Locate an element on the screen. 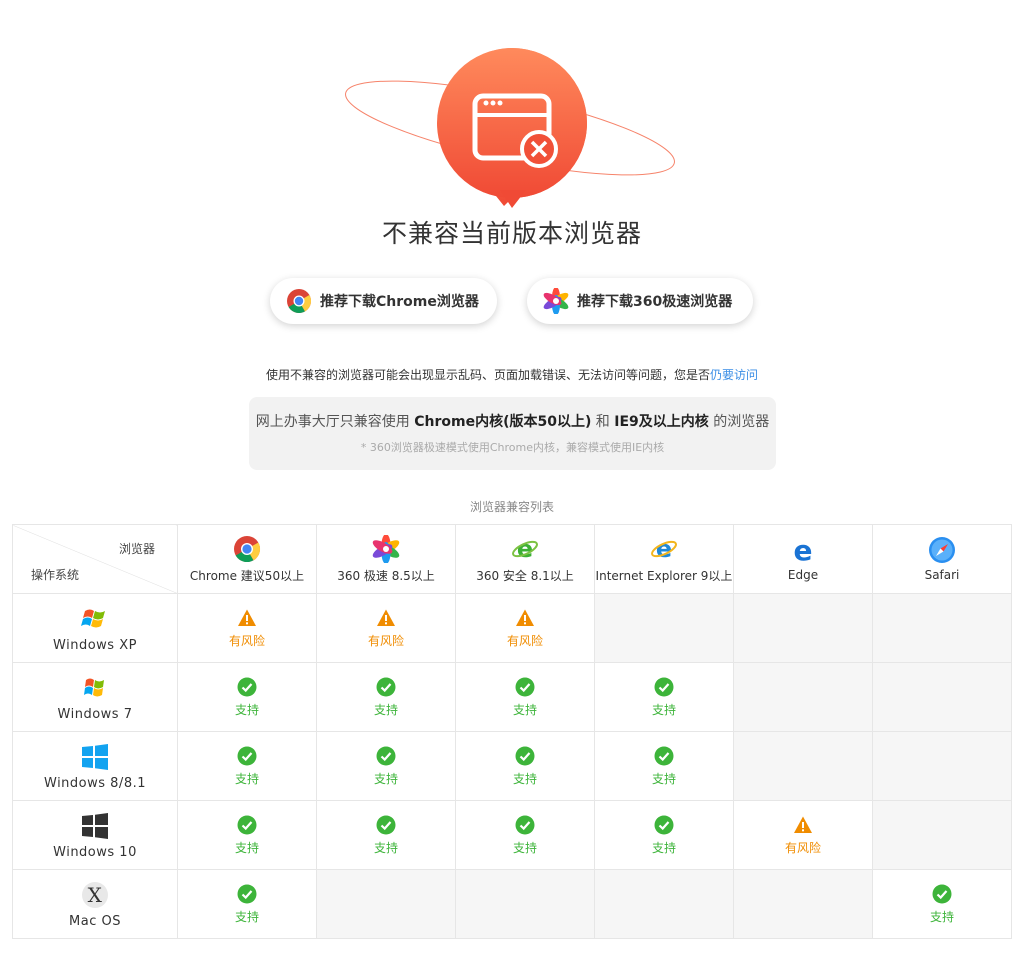 The image size is (1024, 960). table-row: Windows 10 支持 支持 支持 支持 有风险 is located at coordinates (512, 835).